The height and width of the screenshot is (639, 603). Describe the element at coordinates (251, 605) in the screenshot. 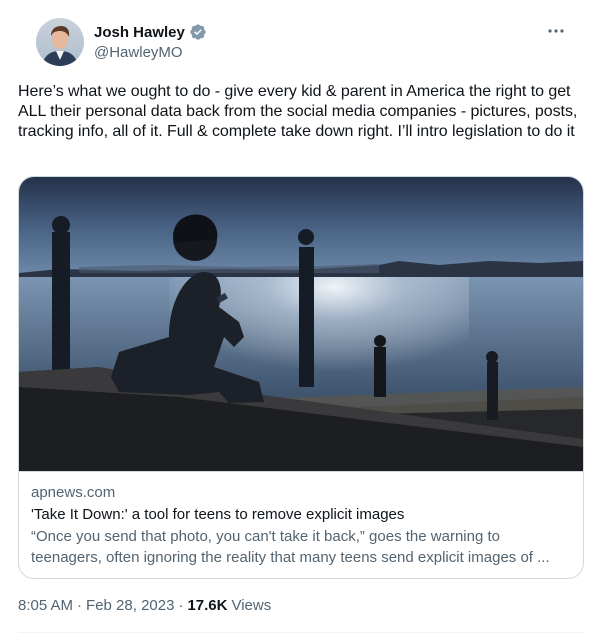

I see `views-label: Views` at that location.